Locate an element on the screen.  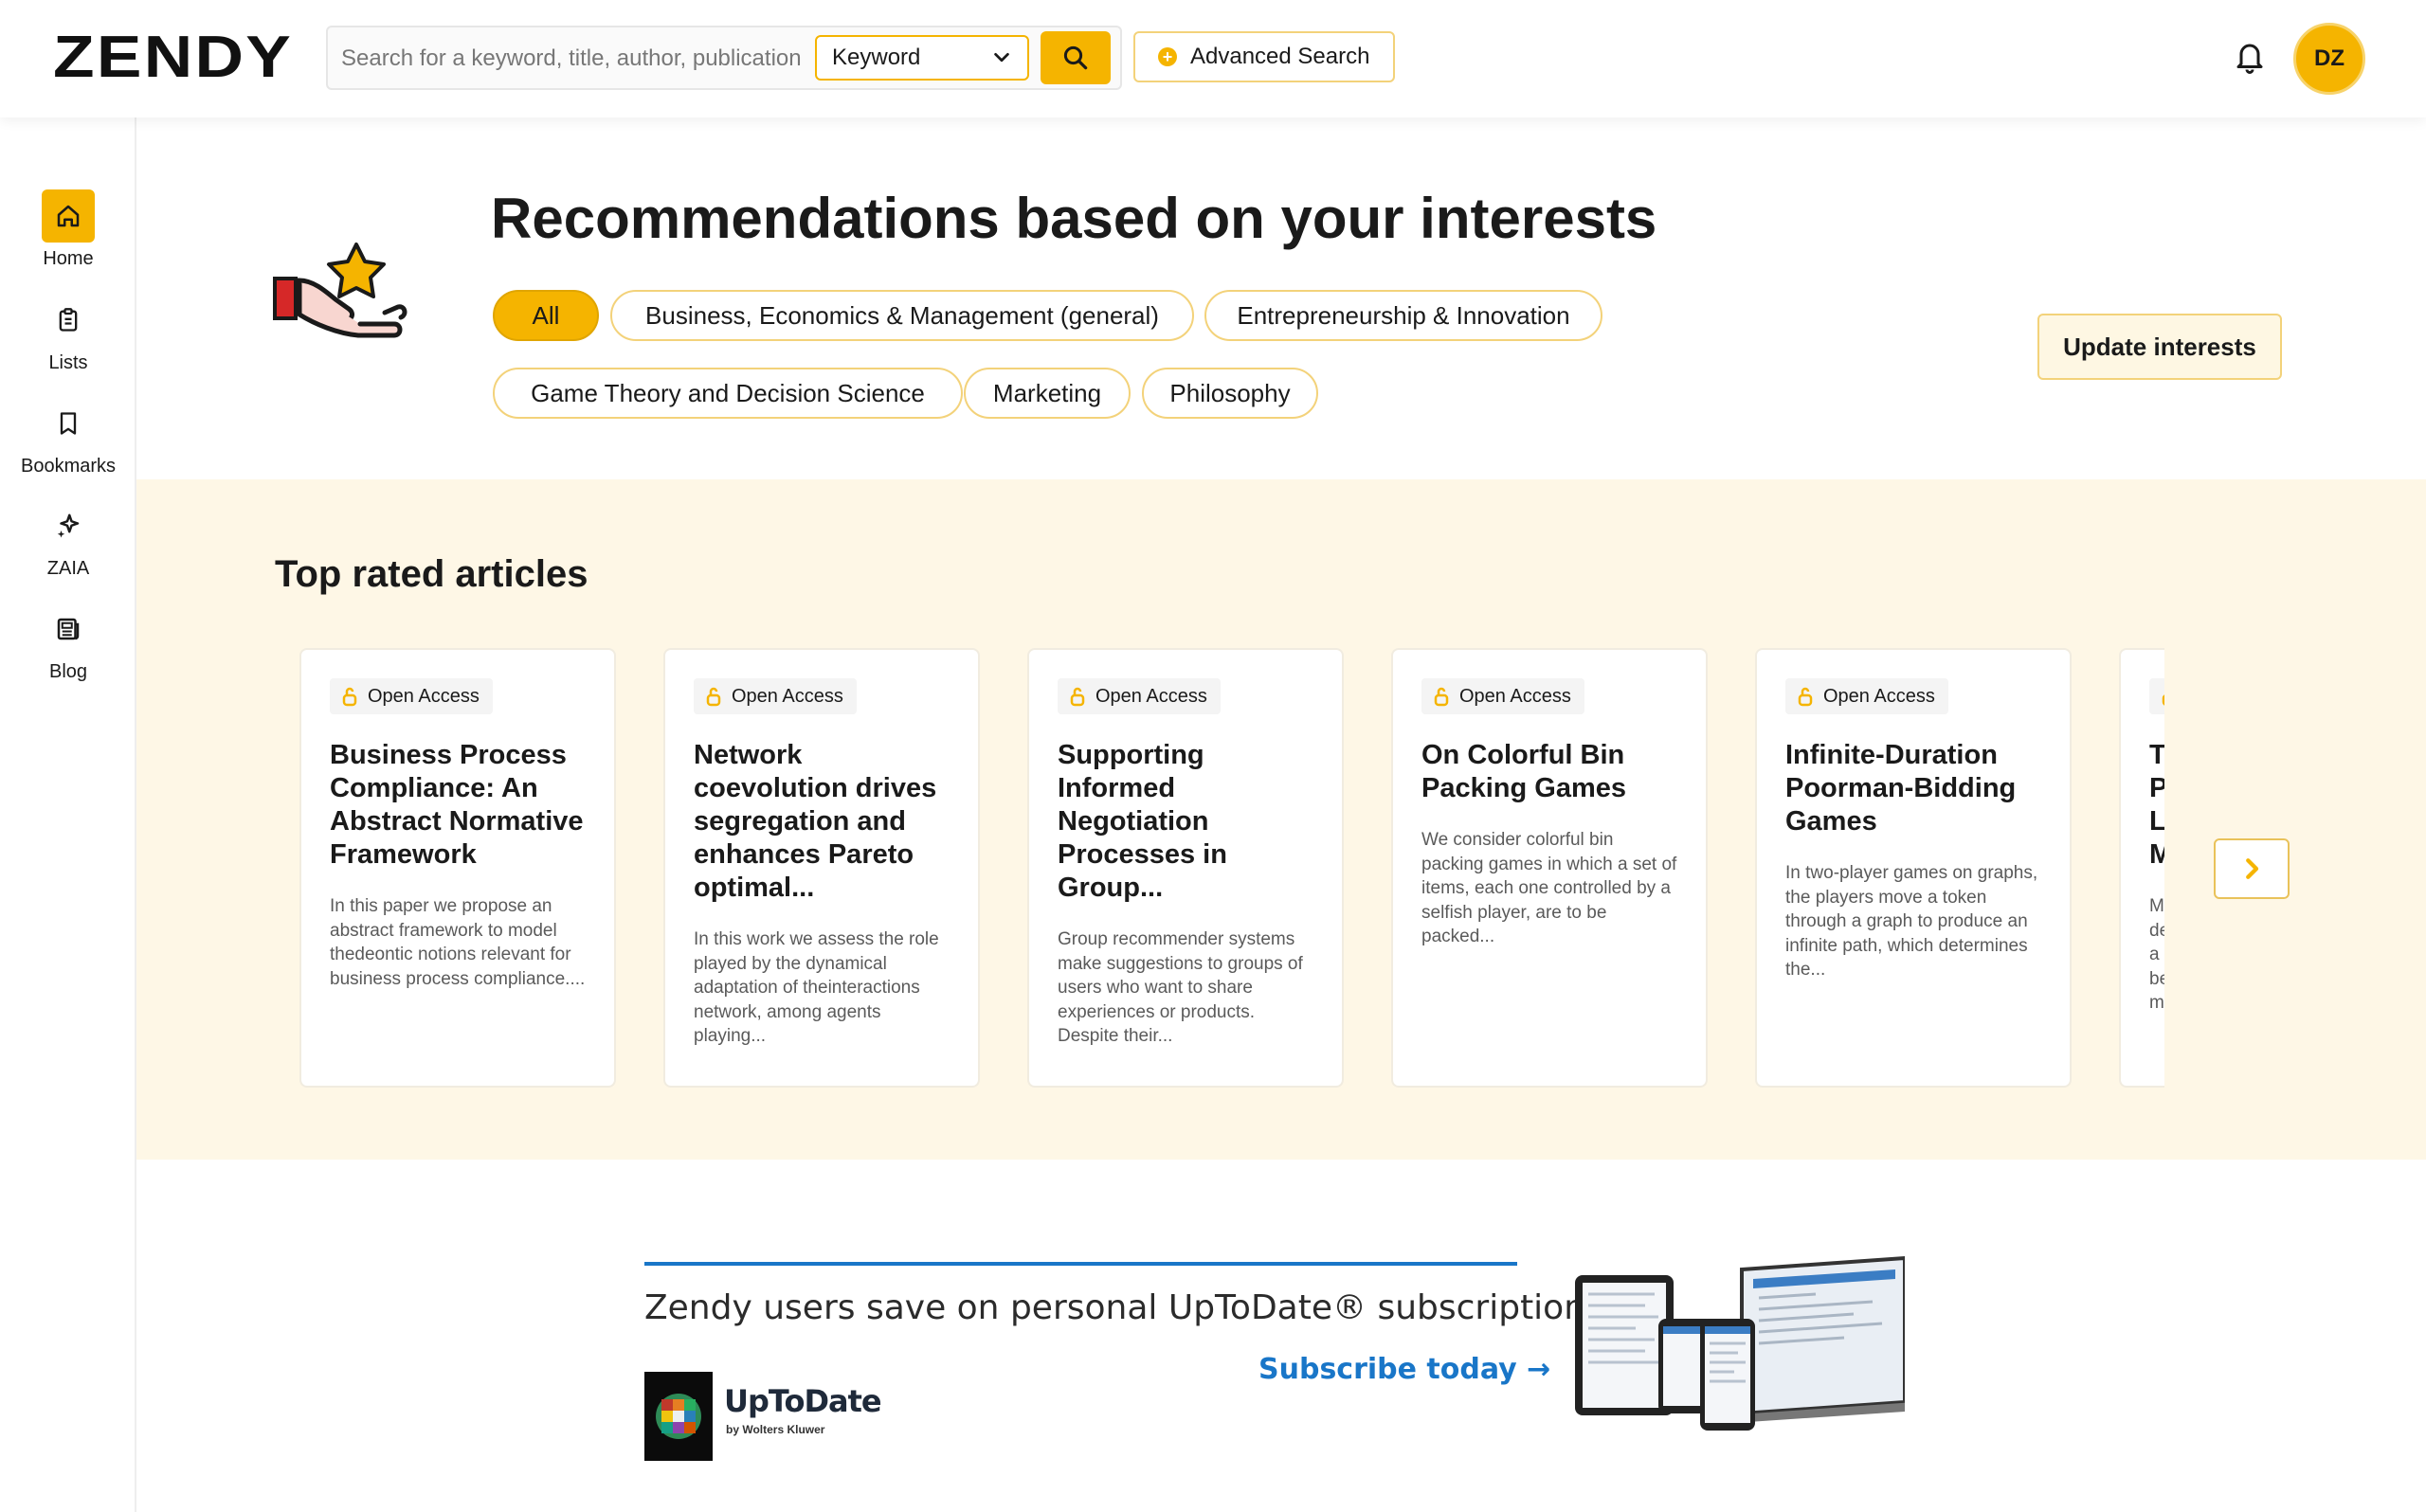
update-interests-label: Update interests is located at coordinates (2159, 346).